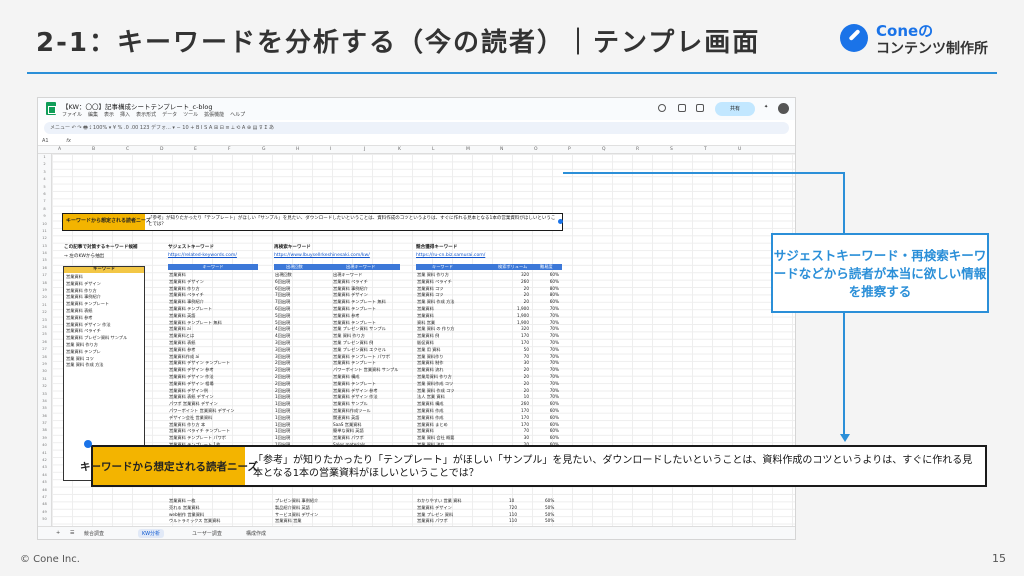 Image resolution: width=1024 pixels, height=576 pixels. Describe the element at coordinates (44, 497) in the screenshot. I see `row-header: 47` at that location.